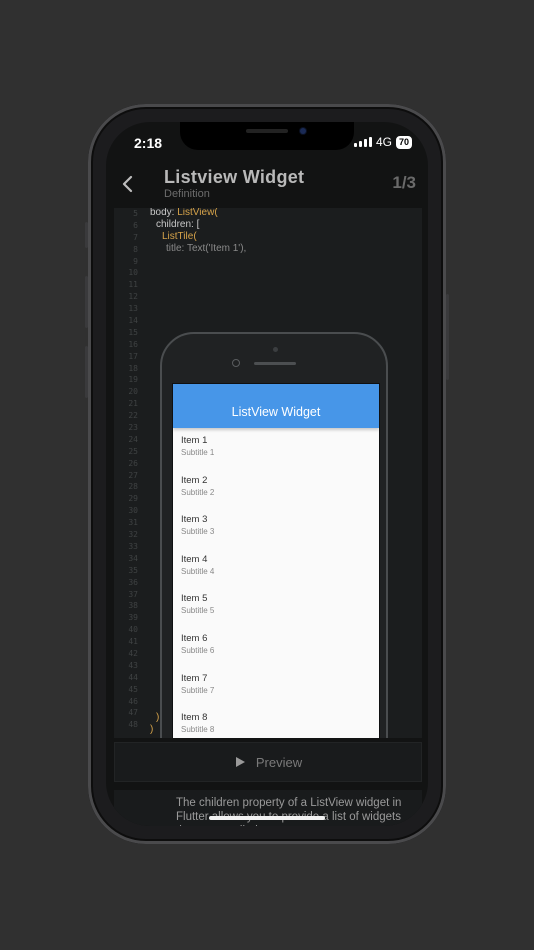 This screenshot has height=950, width=534. I want to click on network-label: 4G, so click(383, 142).